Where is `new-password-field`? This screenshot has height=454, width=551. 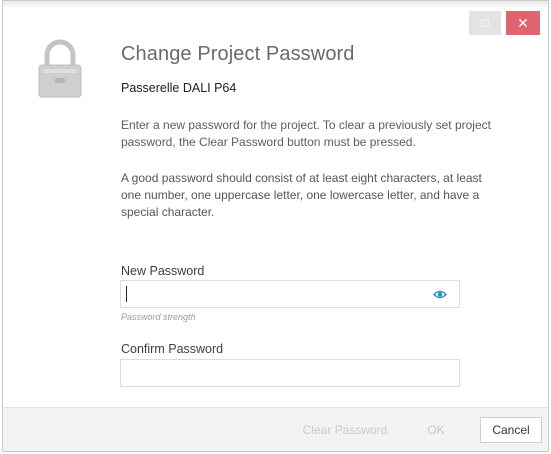 new-password-field is located at coordinates (290, 294).